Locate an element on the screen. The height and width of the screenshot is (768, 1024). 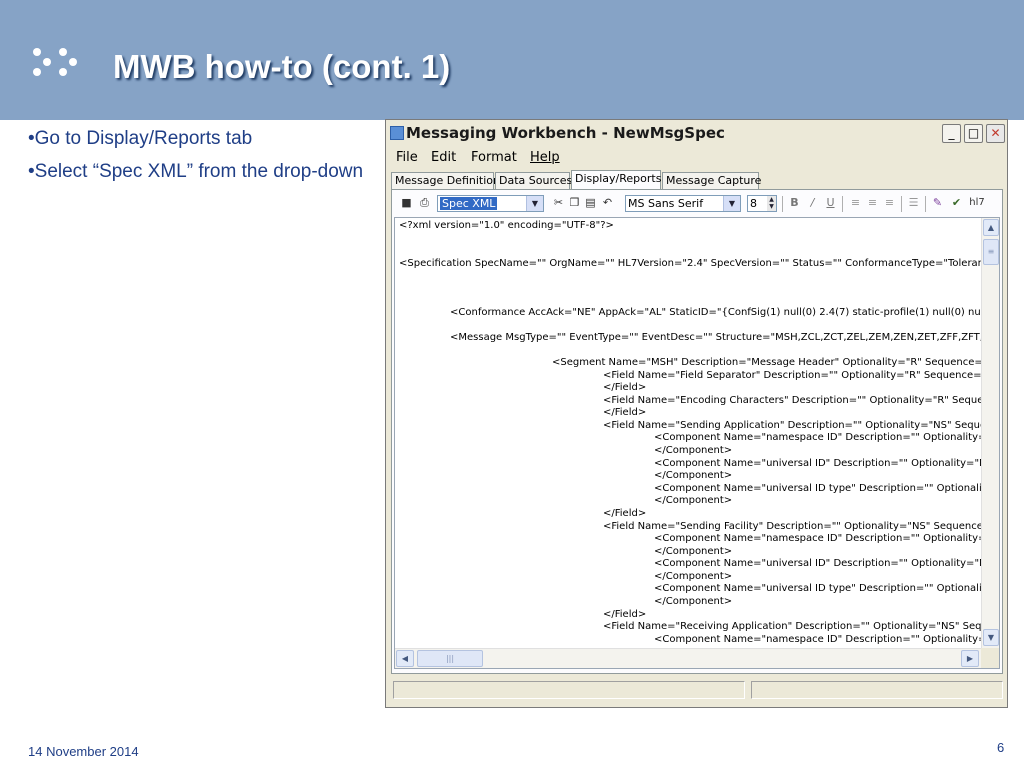
horizontal-scroll-thumb: ||| is located at coordinates (450, 658).